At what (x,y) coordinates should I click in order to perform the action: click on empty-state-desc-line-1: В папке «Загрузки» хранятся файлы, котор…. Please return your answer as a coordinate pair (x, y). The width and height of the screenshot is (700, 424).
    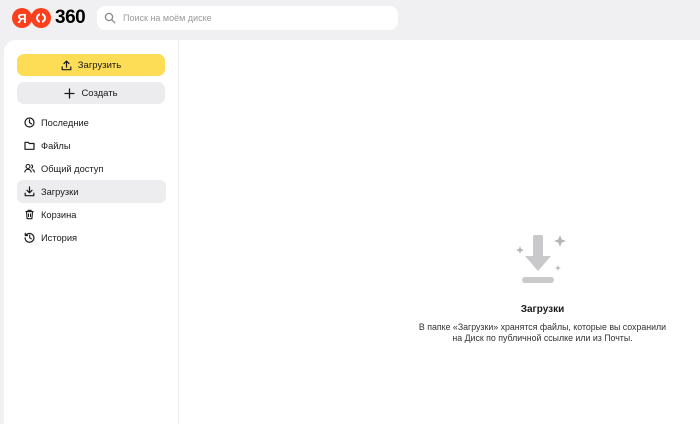
    Looking at the image, I should click on (542, 327).